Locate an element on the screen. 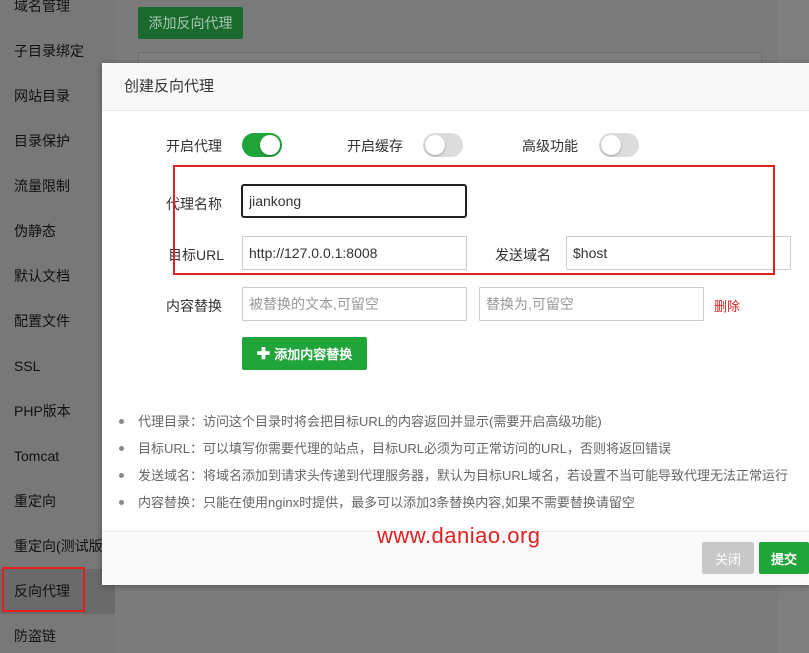 This screenshot has width=809, height=653. sidebar-item-ssl: SSL is located at coordinates (57, 366).